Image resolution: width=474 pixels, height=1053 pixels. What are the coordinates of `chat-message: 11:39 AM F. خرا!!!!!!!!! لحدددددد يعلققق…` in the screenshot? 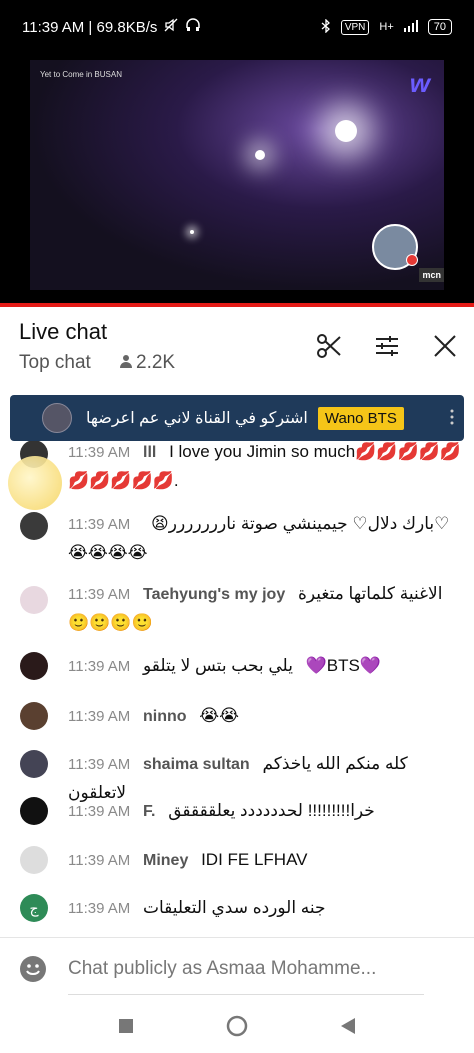 It's located at (237, 817).